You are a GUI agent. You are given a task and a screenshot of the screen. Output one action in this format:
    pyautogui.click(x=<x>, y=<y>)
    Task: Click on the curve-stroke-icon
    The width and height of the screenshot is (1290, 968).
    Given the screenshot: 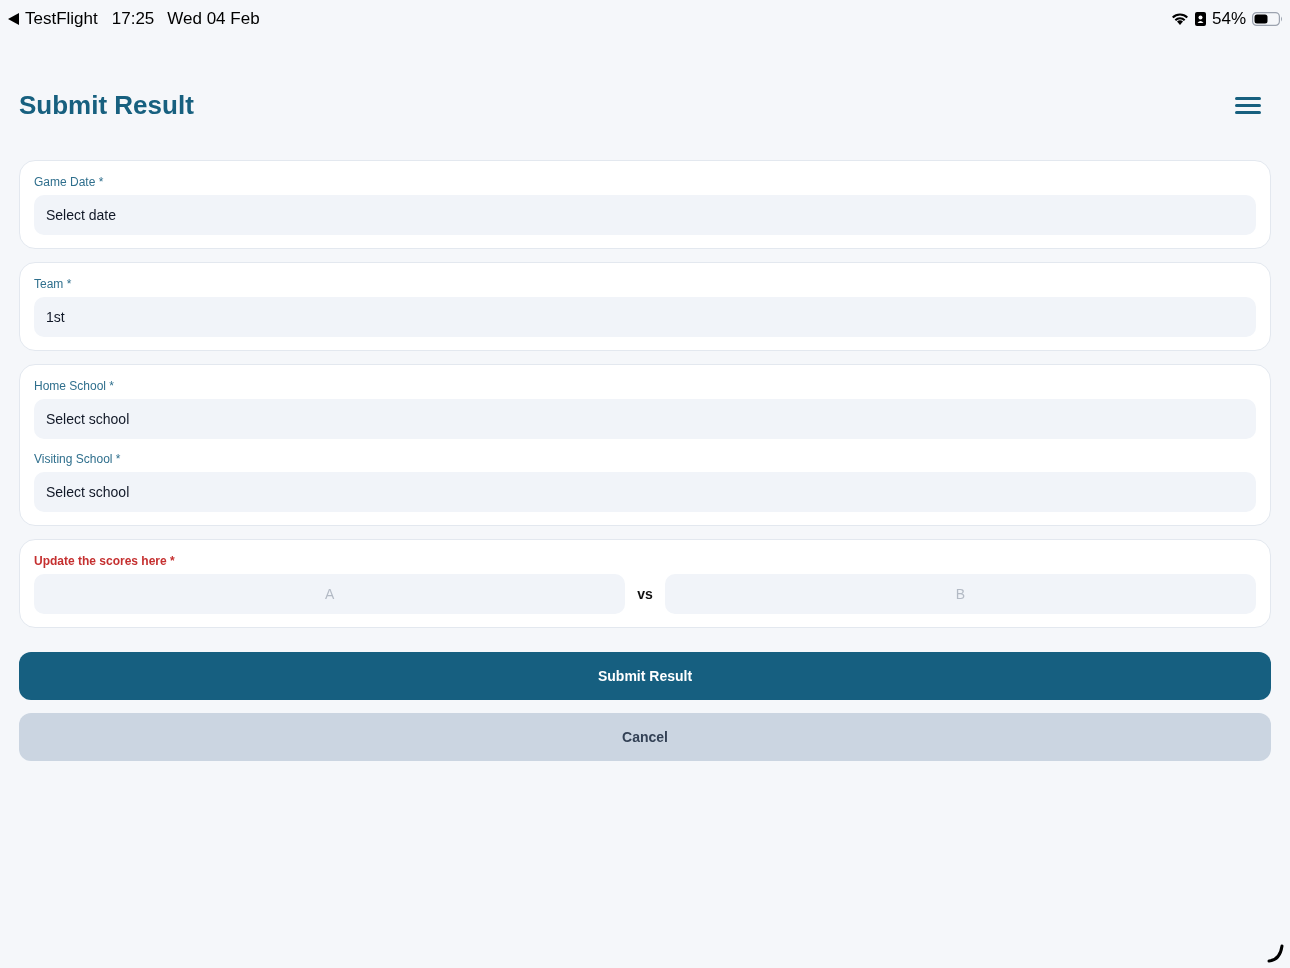 What is the action you would take?
    pyautogui.click(x=1275, y=953)
    